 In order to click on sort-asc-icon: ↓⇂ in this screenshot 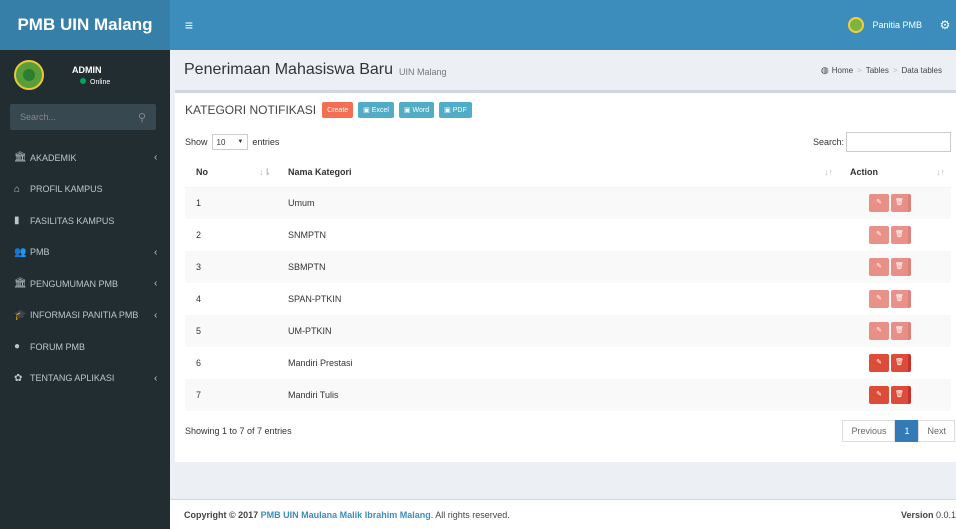, I will do `click(264, 172)`.